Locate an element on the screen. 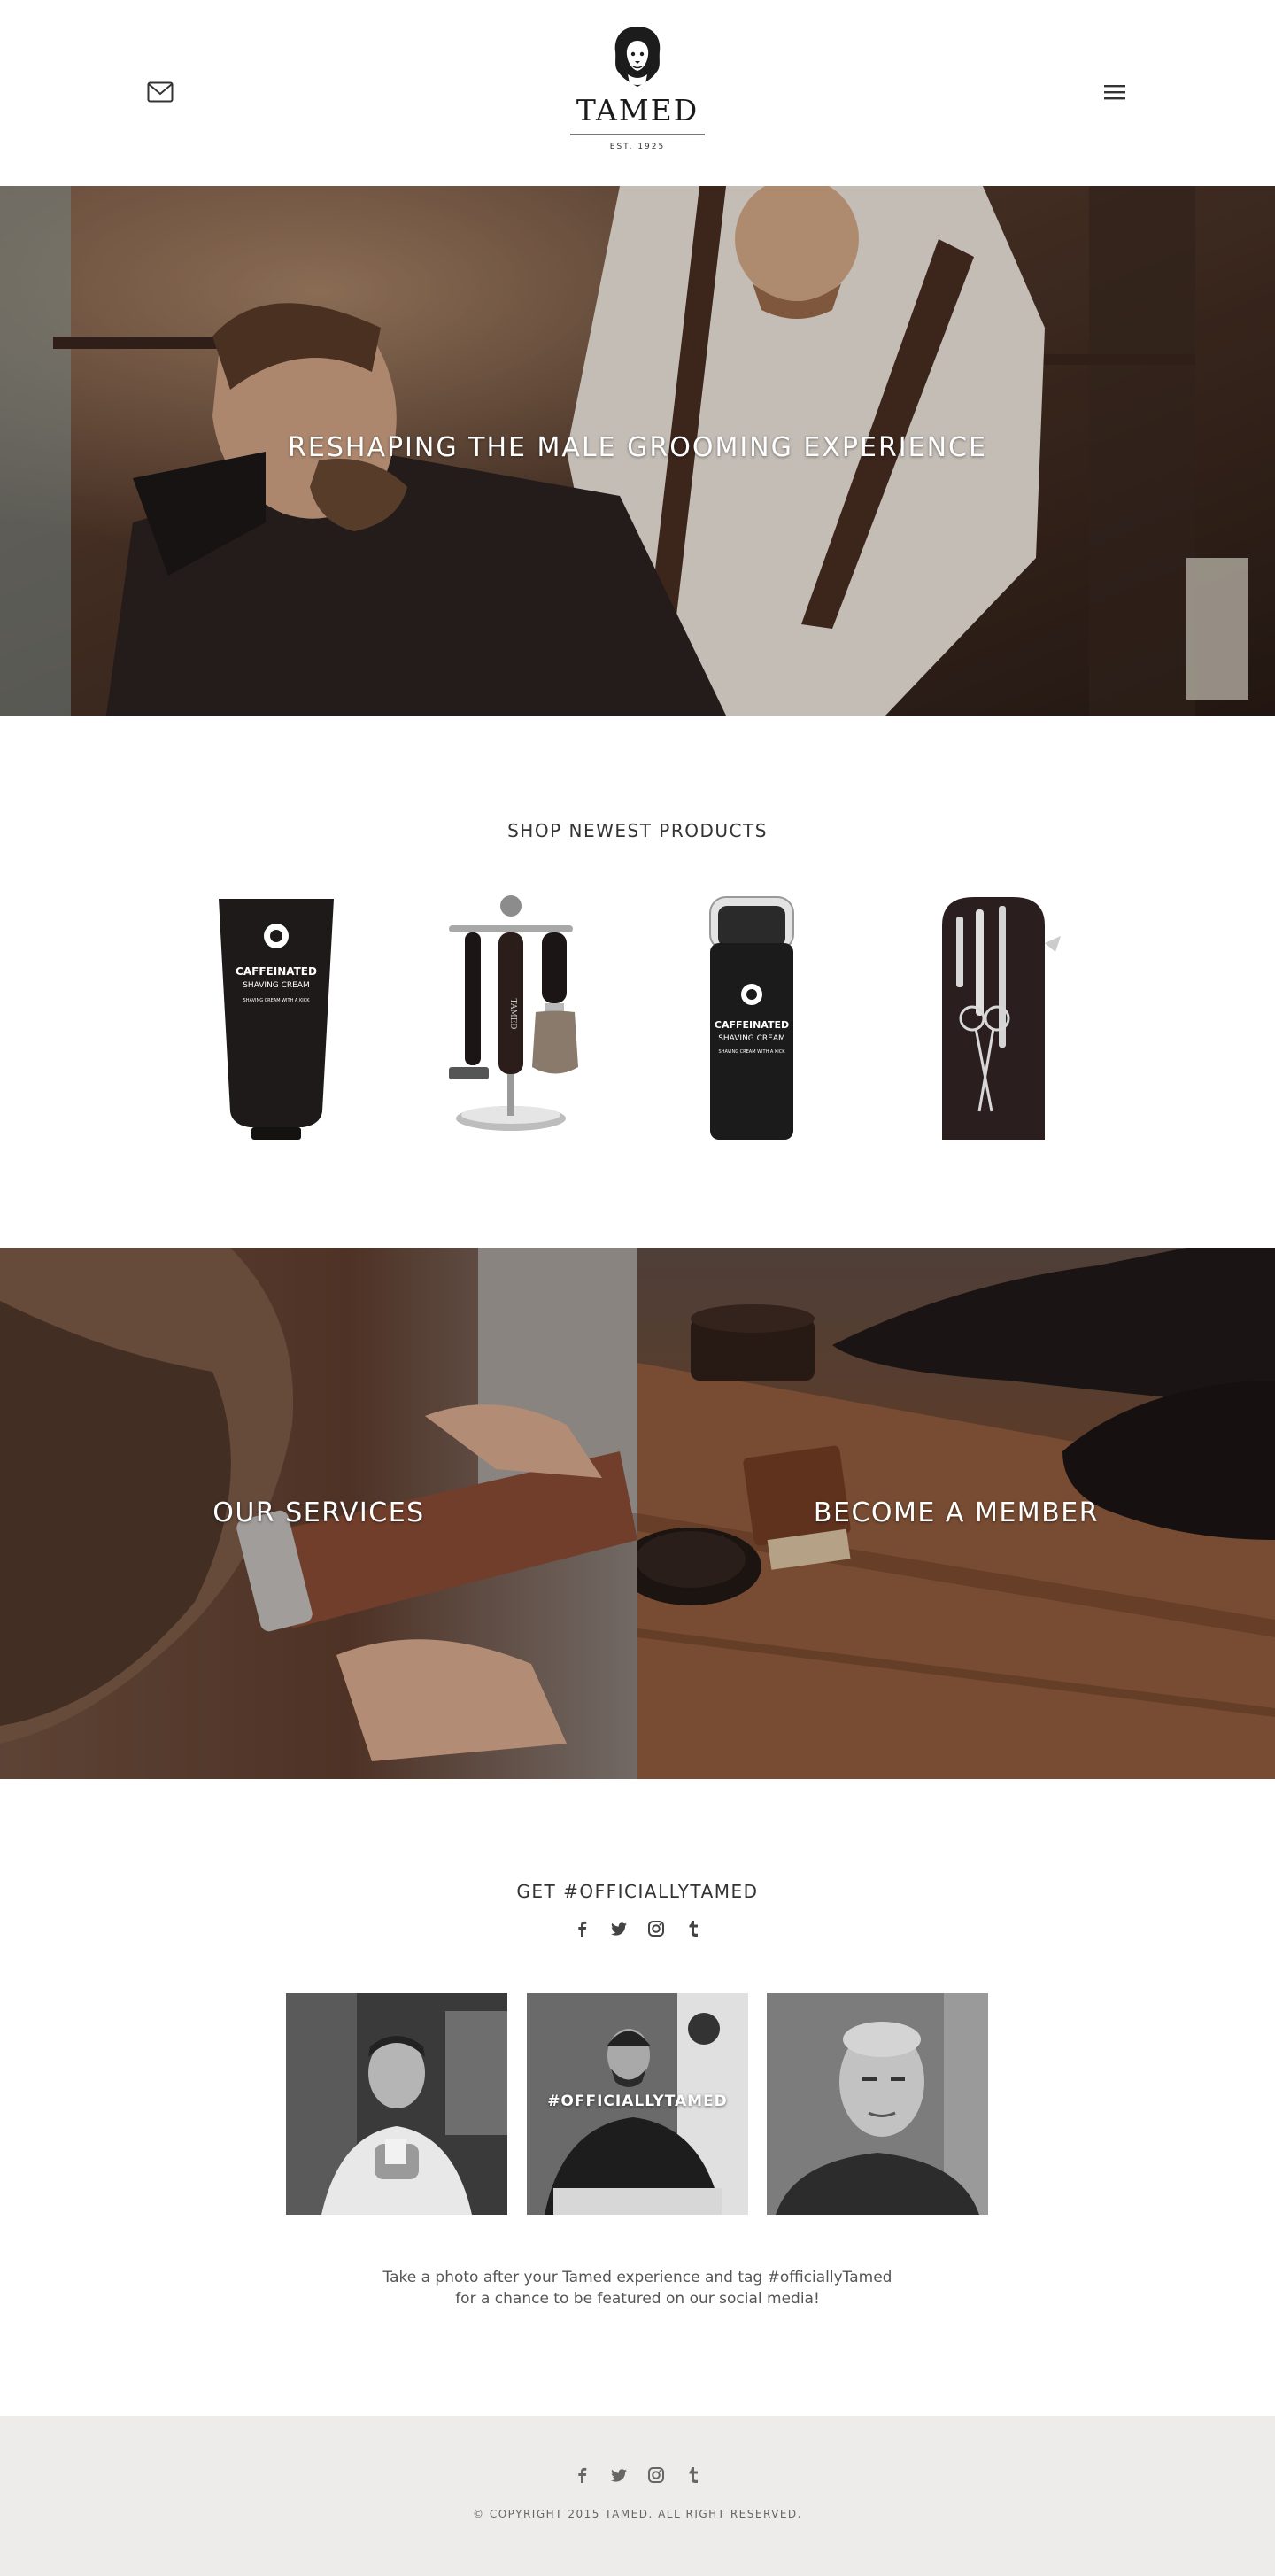 The image size is (1275, 2576). product-card: TAMED is located at coordinates (510, 1018).